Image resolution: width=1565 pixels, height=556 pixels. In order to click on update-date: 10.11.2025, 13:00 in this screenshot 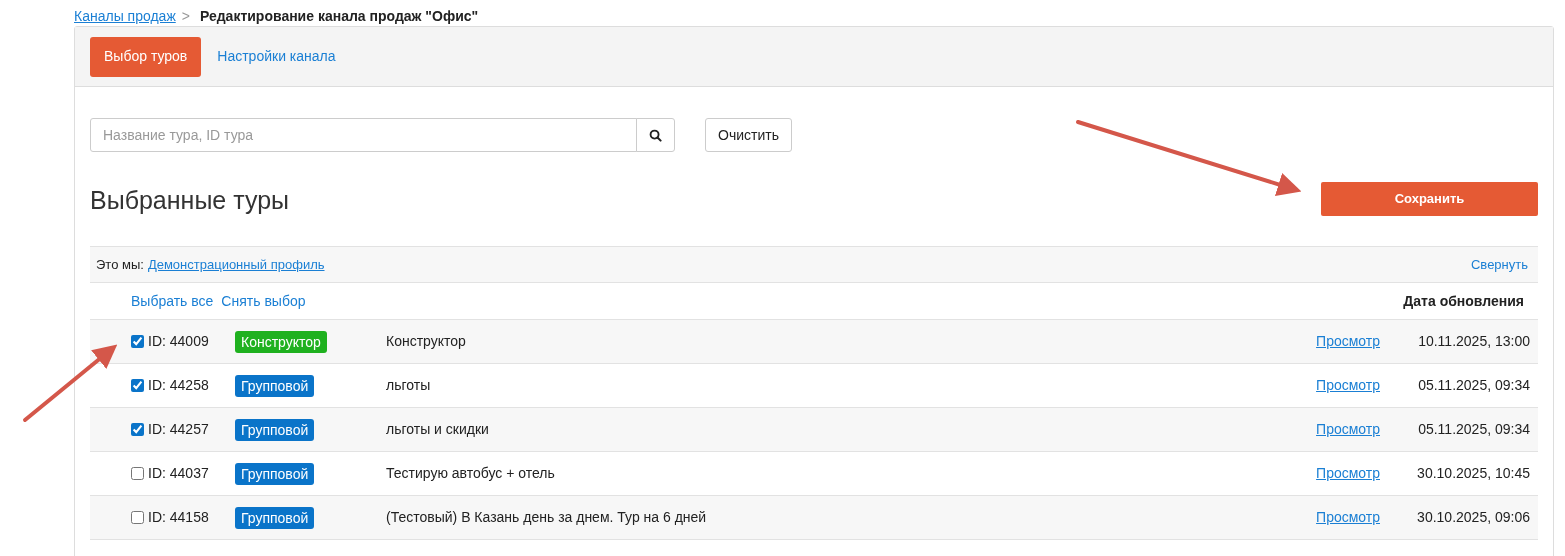, I will do `click(1473, 341)`.